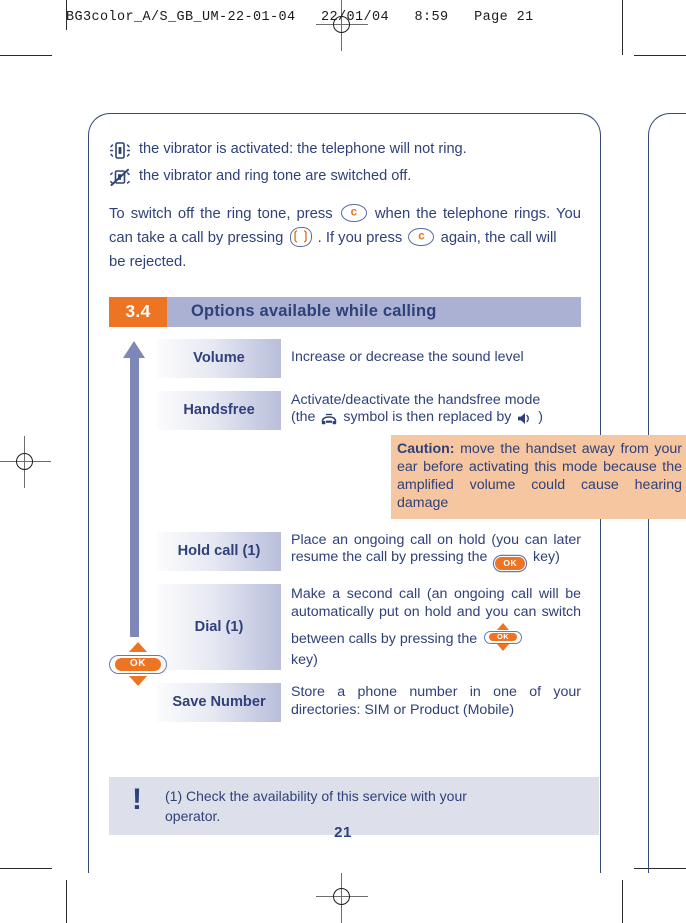 The height and width of the screenshot is (923, 686). I want to click on crop-mark-bottom-left-vertical, so click(66, 901).